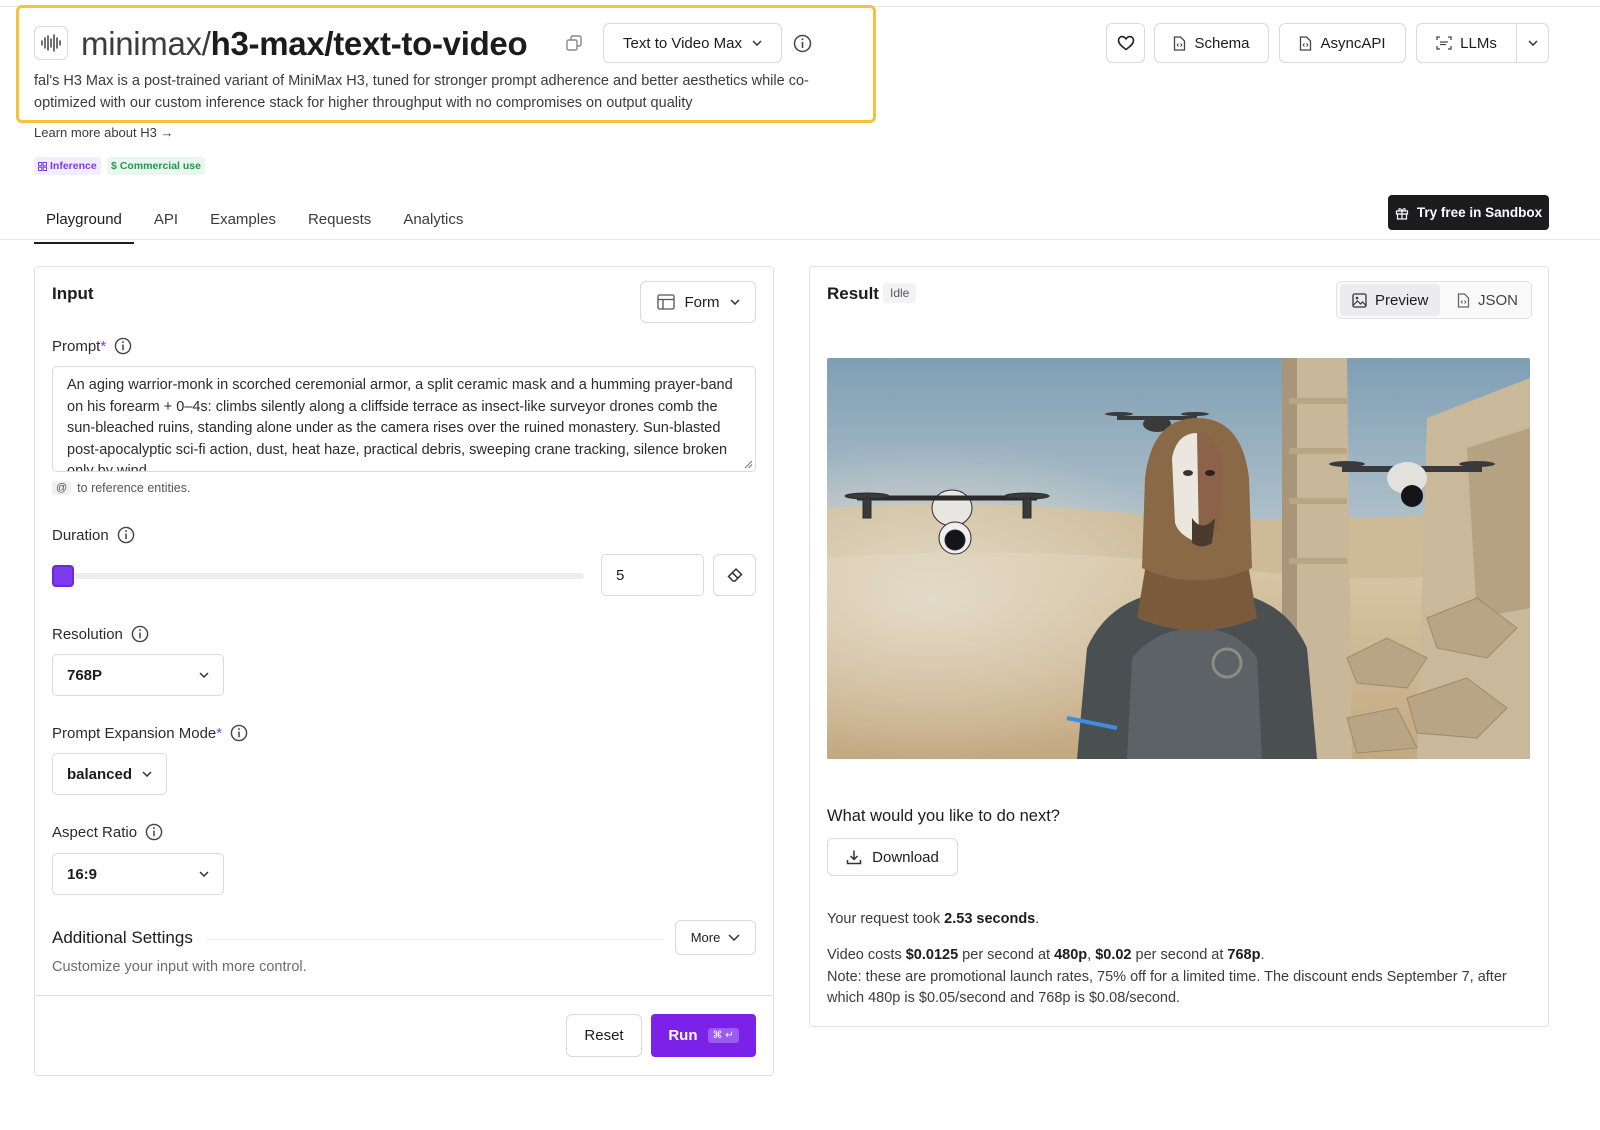 The width and height of the screenshot is (1600, 1130). What do you see at coordinates (433, 222) in the screenshot?
I see `tab-analytics: Analytics` at bounding box center [433, 222].